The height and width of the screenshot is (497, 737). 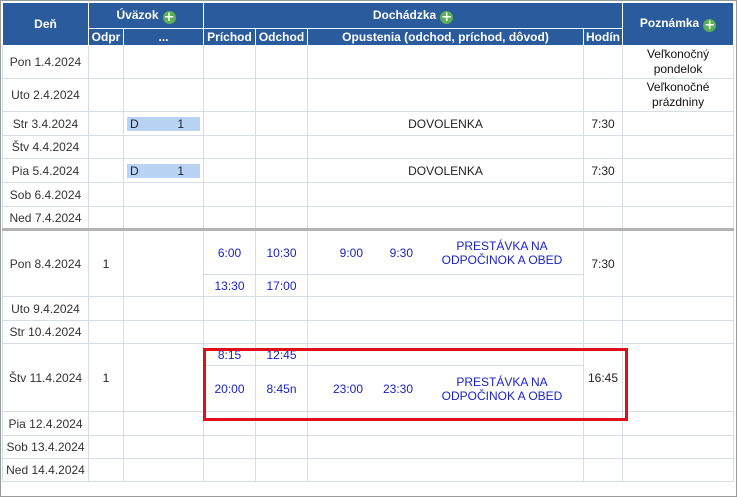 What do you see at coordinates (45, 147) in the screenshot?
I see `day-cell: Štv 4.4.2024` at bounding box center [45, 147].